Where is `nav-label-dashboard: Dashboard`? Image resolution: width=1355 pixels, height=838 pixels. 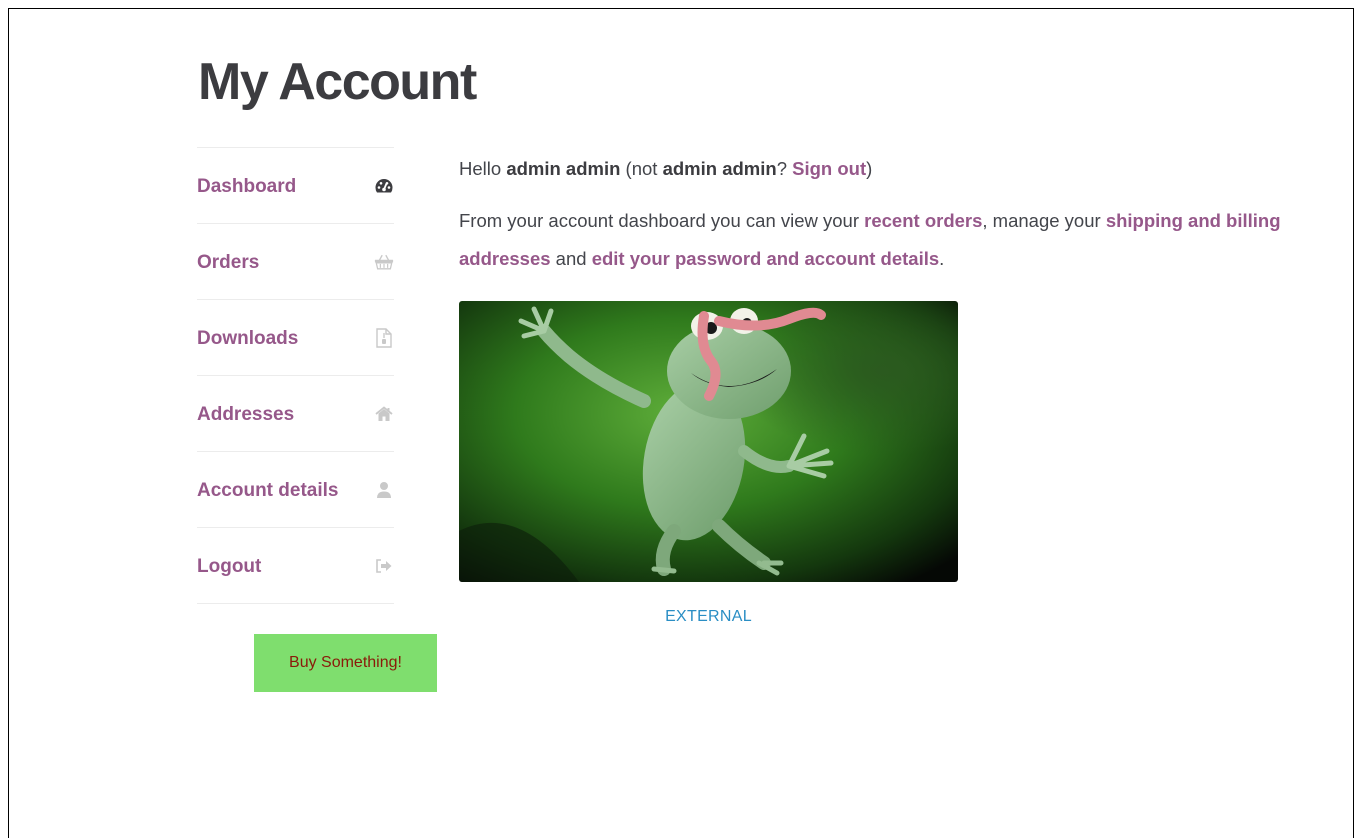
nav-label-dashboard: Dashboard is located at coordinates (247, 186).